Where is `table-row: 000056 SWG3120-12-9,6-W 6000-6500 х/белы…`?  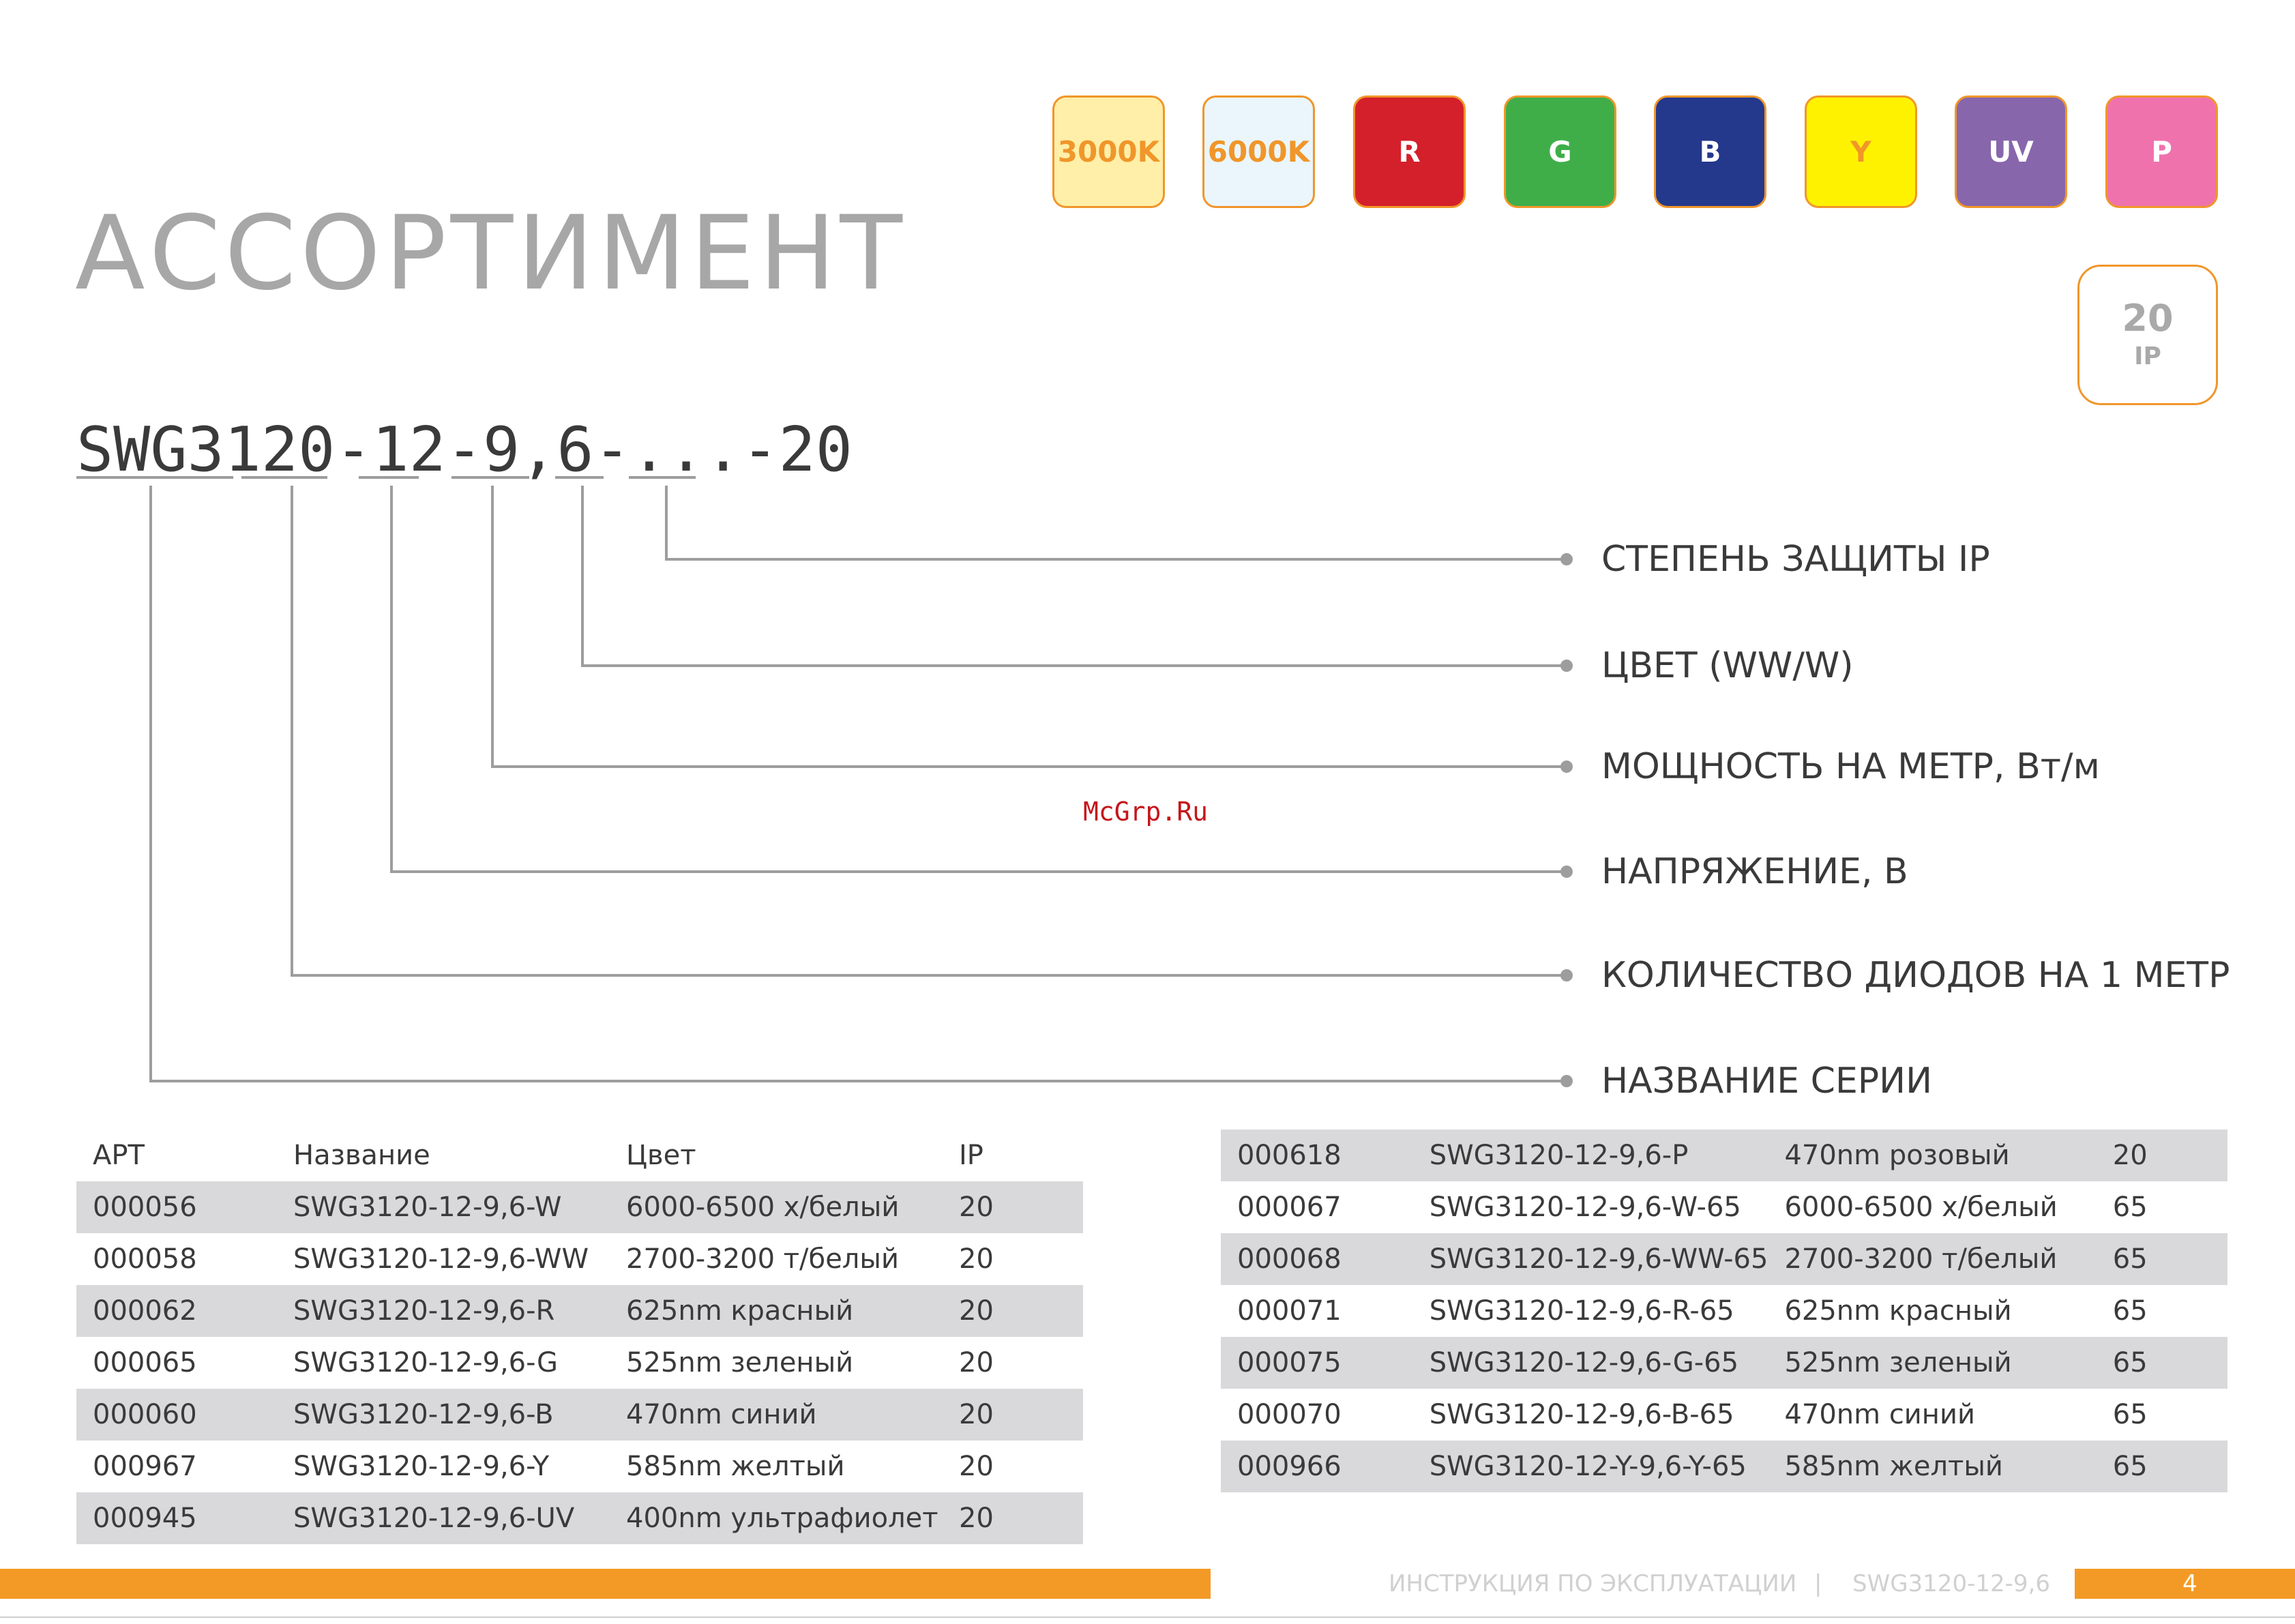
table-row: 000056 SWG3120-12-9,6-W 6000-6500 х/белы… is located at coordinates (579, 1207).